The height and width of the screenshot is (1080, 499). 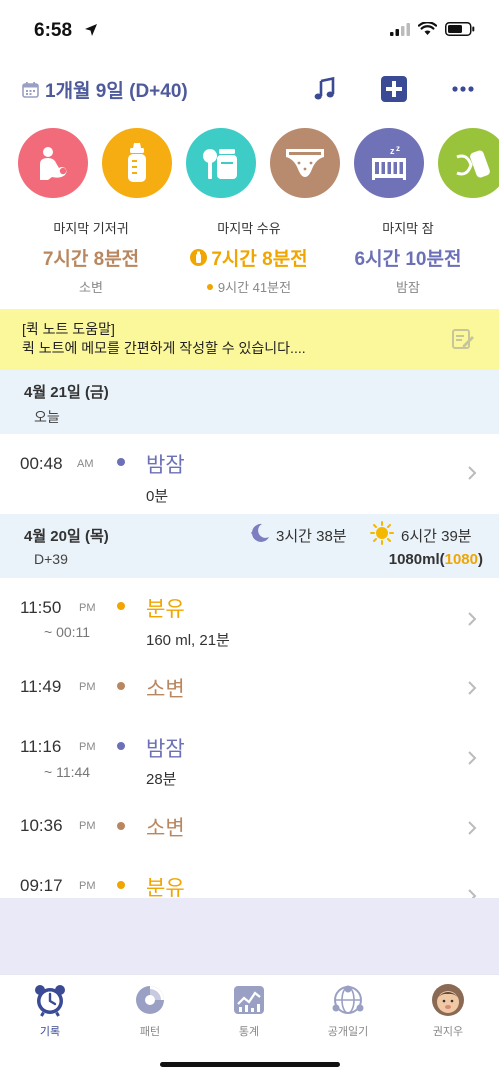 What do you see at coordinates (41, 686) in the screenshot?
I see `record-time: 11:49` at bounding box center [41, 686].